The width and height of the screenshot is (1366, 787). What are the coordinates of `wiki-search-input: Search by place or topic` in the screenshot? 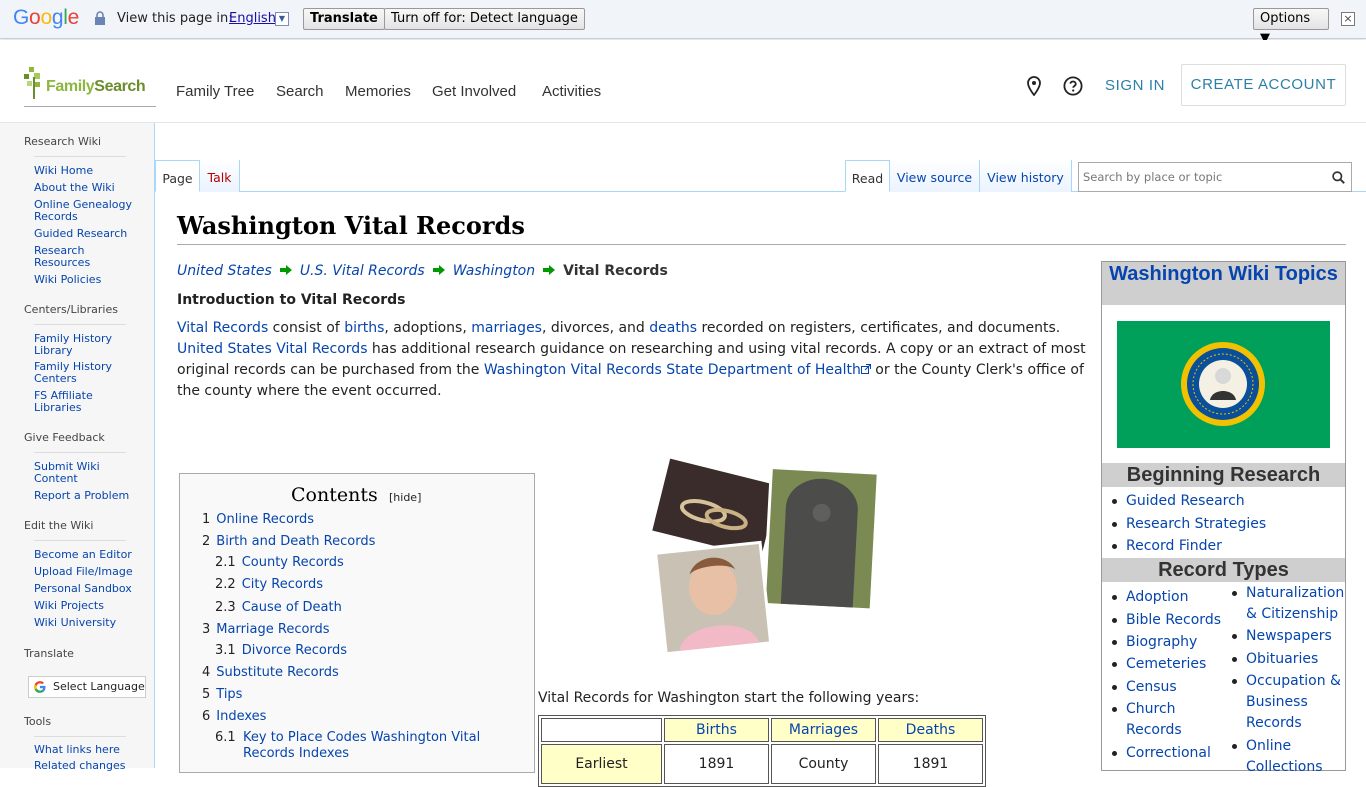 It's located at (1215, 177).